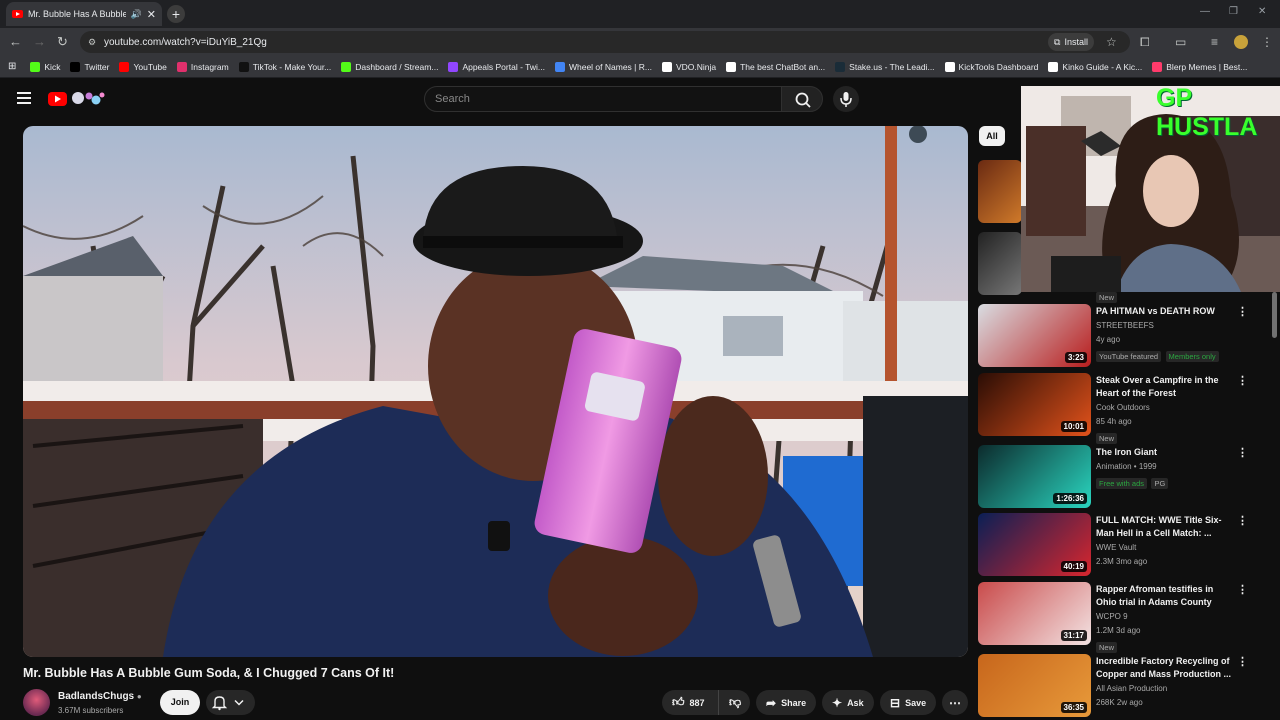 This screenshot has width=1280, height=720. What do you see at coordinates (855, 702) in the screenshot?
I see `ask-label: Ask` at bounding box center [855, 702].